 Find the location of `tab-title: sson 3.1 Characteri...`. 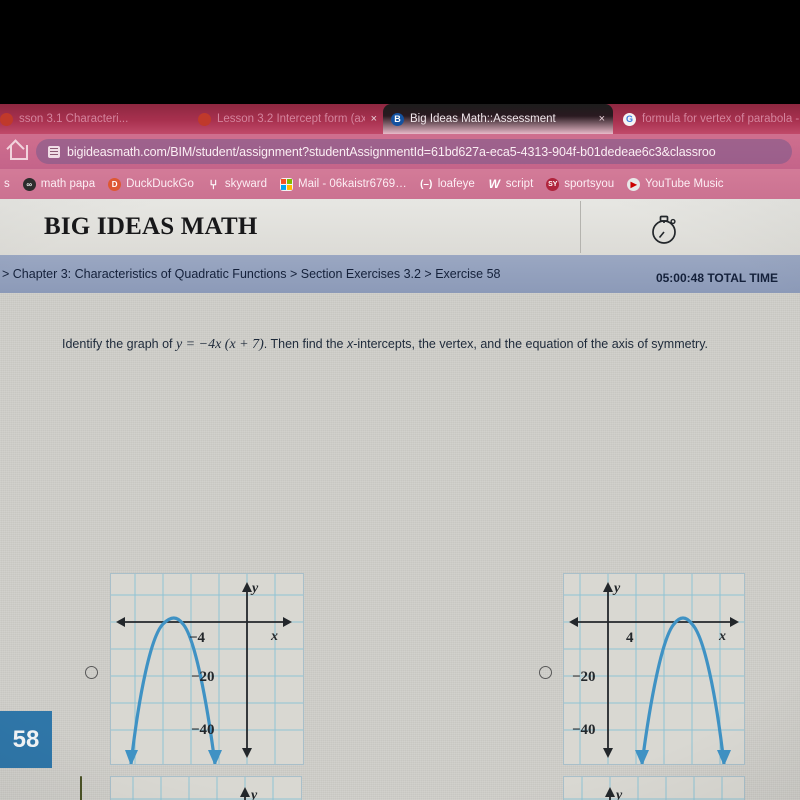

tab-title: sson 3.1 Characteri... is located at coordinates (74, 119).